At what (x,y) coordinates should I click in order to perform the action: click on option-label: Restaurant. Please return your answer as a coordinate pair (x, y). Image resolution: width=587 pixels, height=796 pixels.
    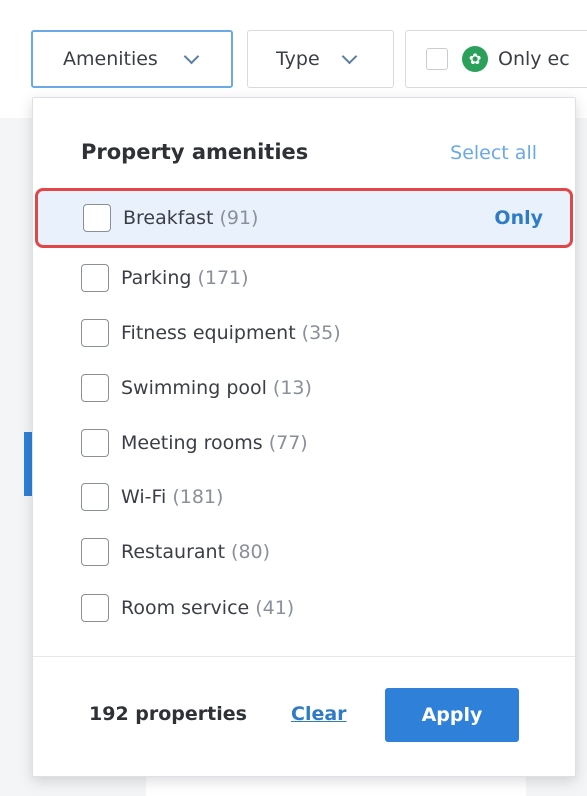
    Looking at the image, I should click on (173, 552).